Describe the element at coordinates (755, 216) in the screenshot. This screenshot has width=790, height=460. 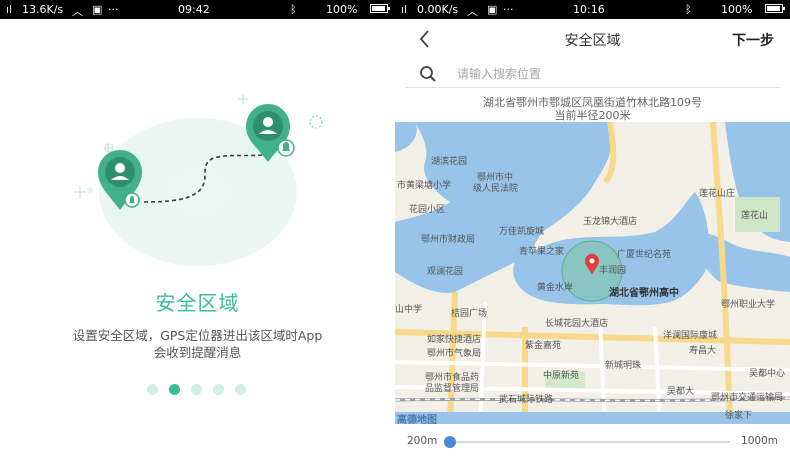
I see `map-label: 莲花山` at that location.